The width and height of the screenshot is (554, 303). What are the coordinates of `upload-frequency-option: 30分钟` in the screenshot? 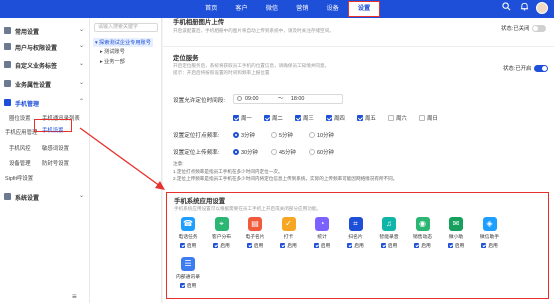 It's located at (245, 152).